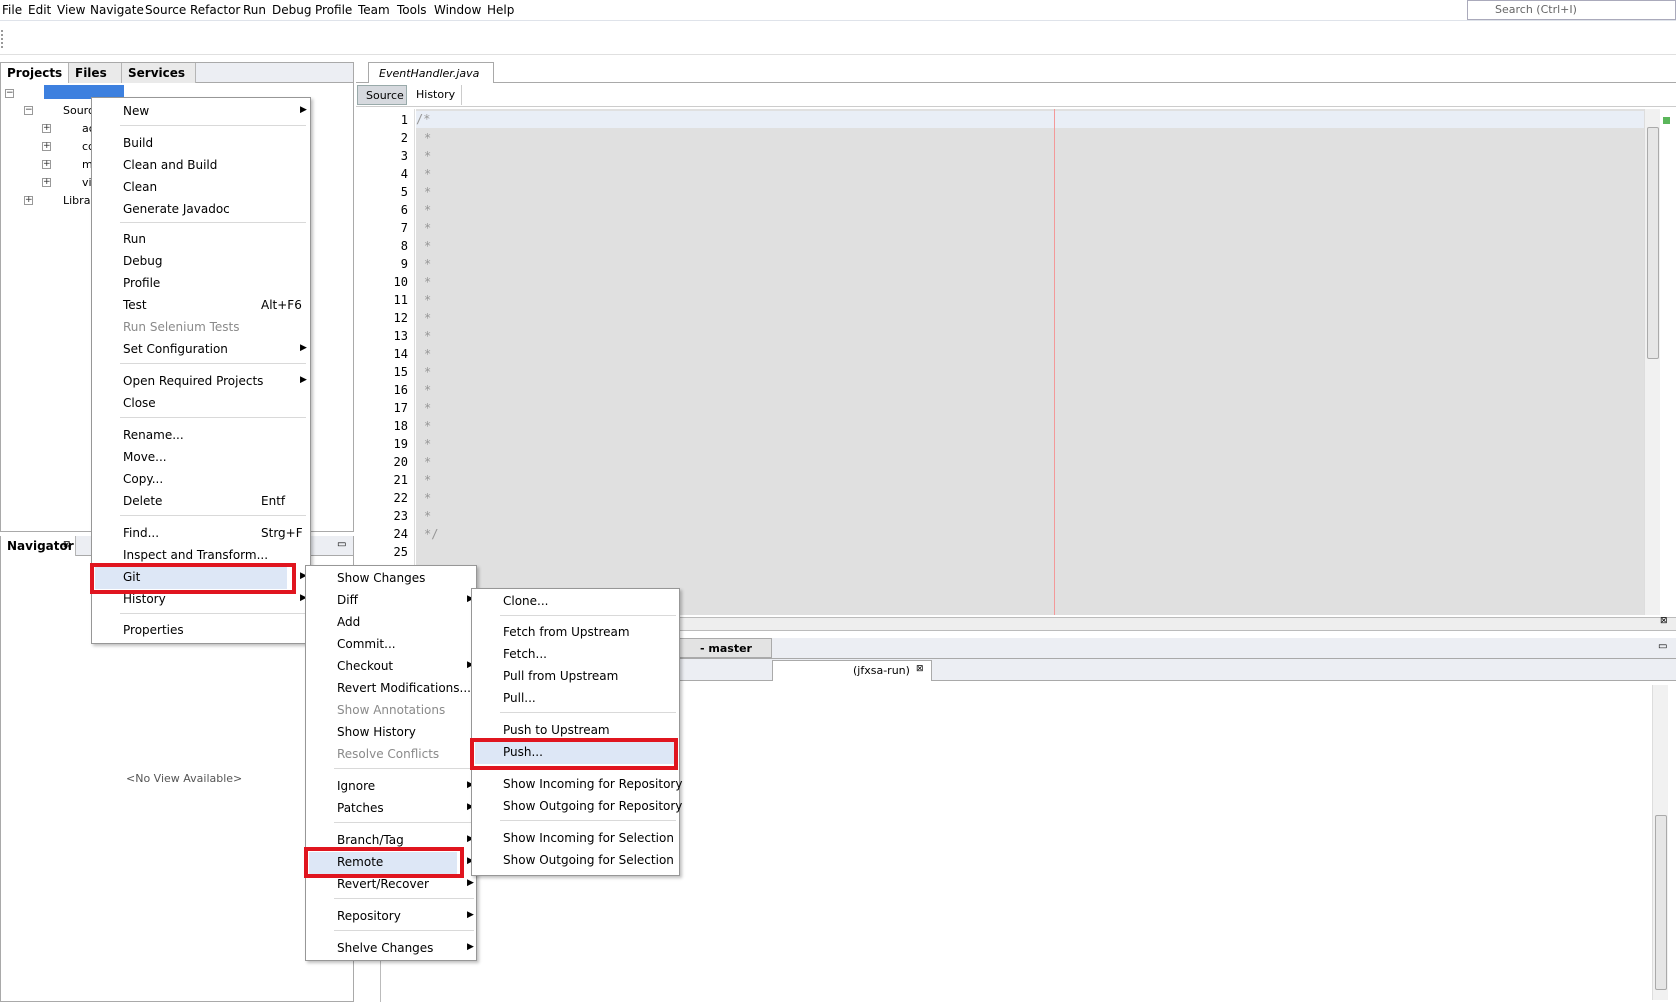 The width and height of the screenshot is (1676, 1002). I want to click on menu-item-close: Close, so click(201, 404).